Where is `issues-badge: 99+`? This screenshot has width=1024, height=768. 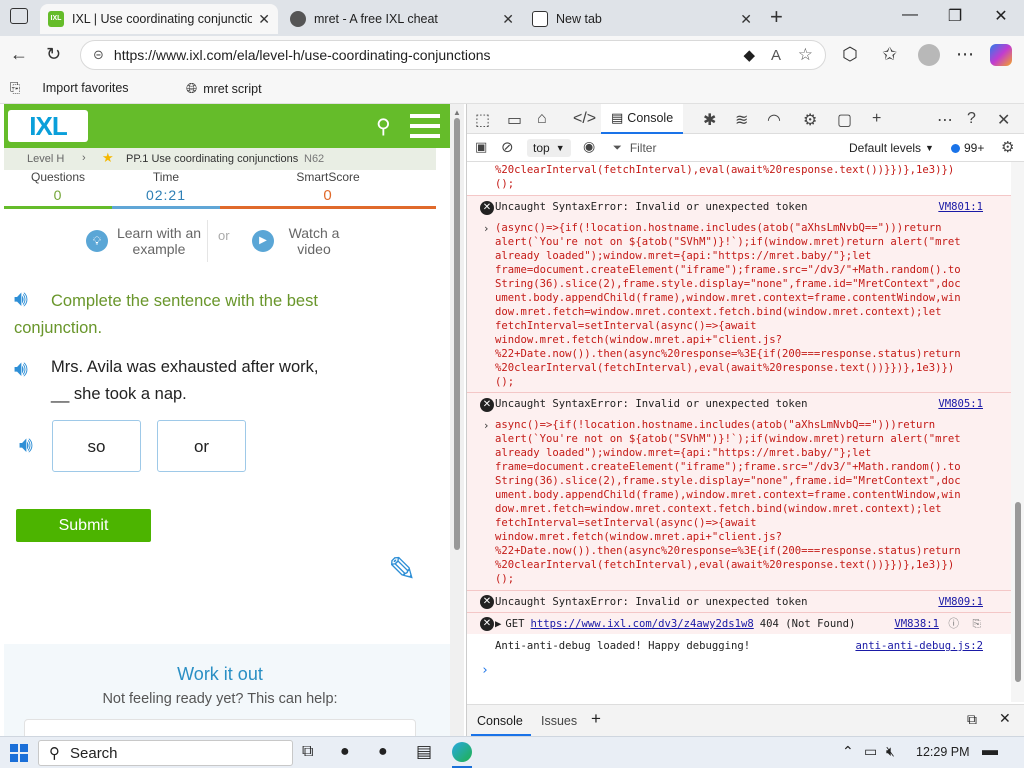
issues-badge: 99+ is located at coordinates (967, 148).